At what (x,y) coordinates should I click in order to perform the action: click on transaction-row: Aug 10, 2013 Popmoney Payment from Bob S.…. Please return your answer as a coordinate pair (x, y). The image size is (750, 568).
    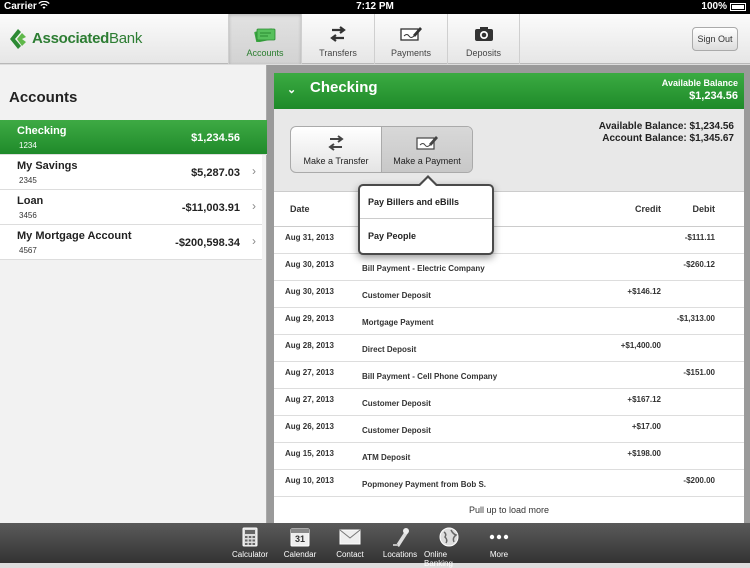
    Looking at the image, I should click on (509, 483).